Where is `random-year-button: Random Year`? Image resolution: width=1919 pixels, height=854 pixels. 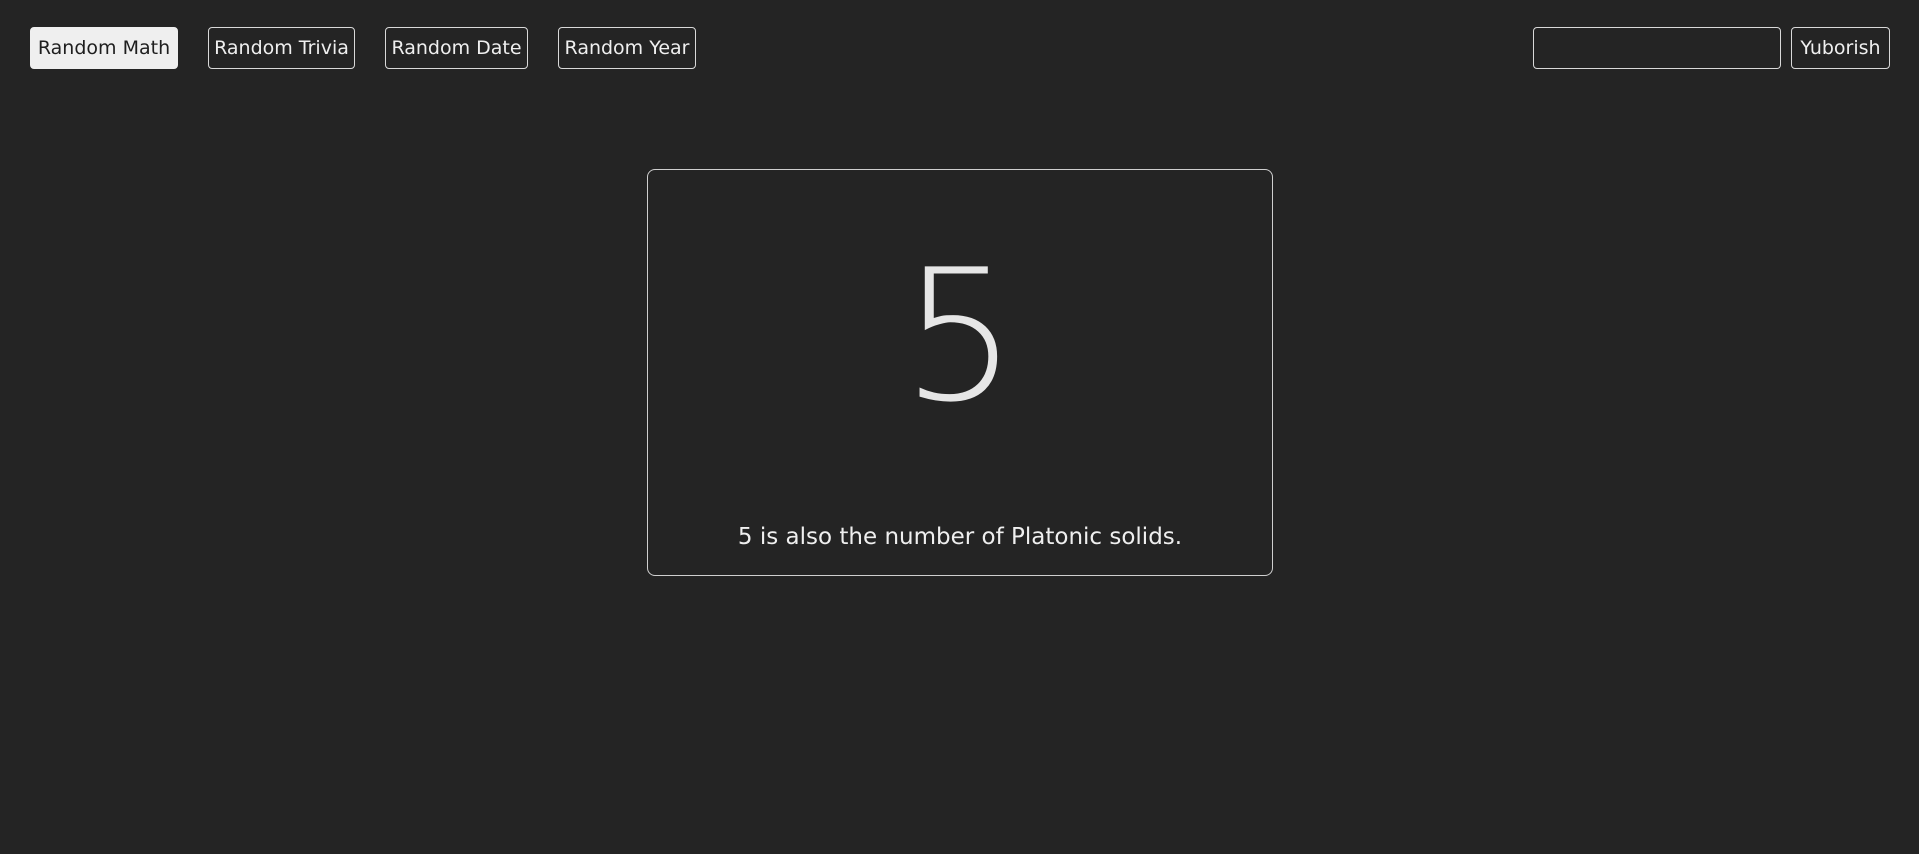
random-year-button: Random Year is located at coordinates (627, 48).